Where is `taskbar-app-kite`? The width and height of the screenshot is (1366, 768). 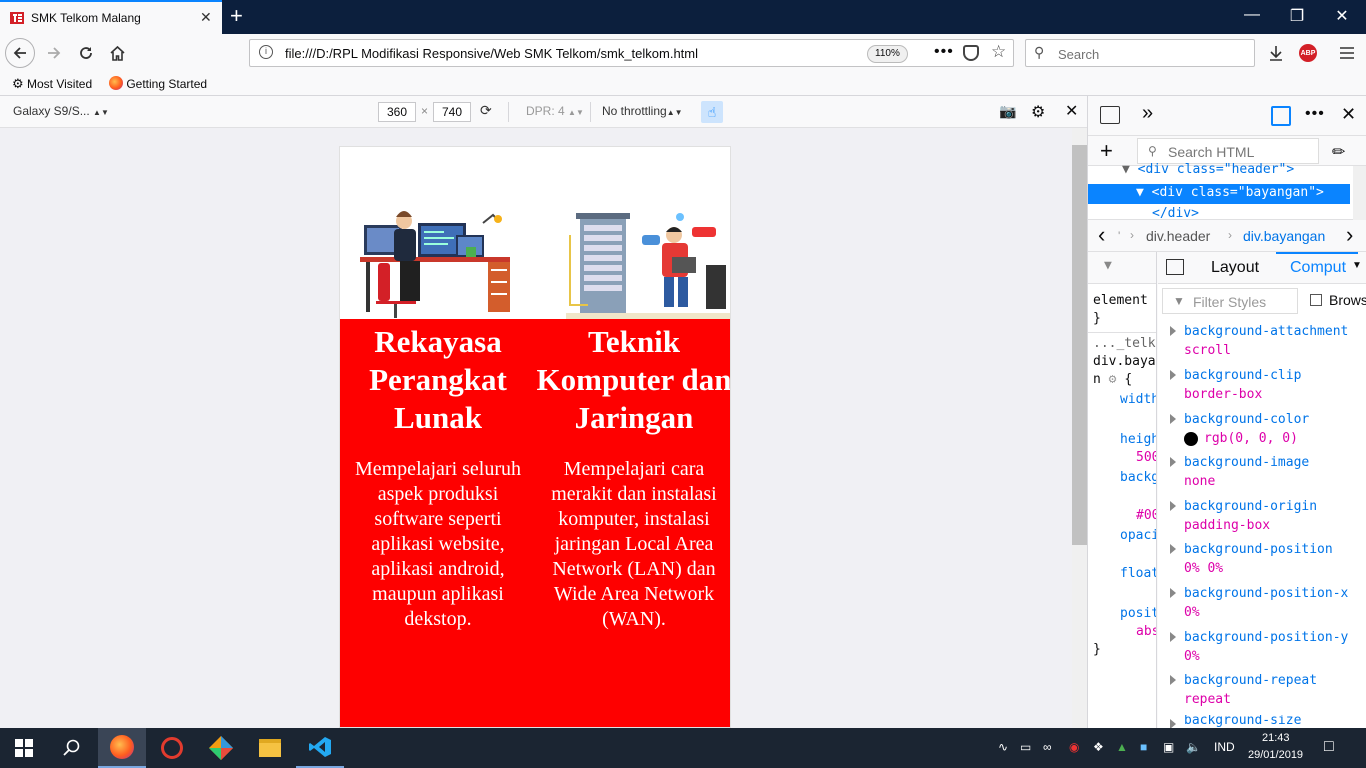
taskbar-app-kite is located at coordinates (221, 748).